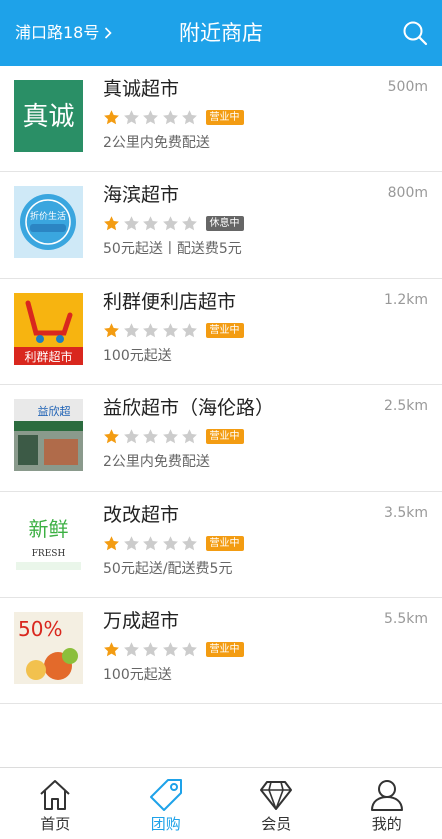  What do you see at coordinates (407, 193) in the screenshot?
I see `store-distance: 800m` at bounding box center [407, 193].